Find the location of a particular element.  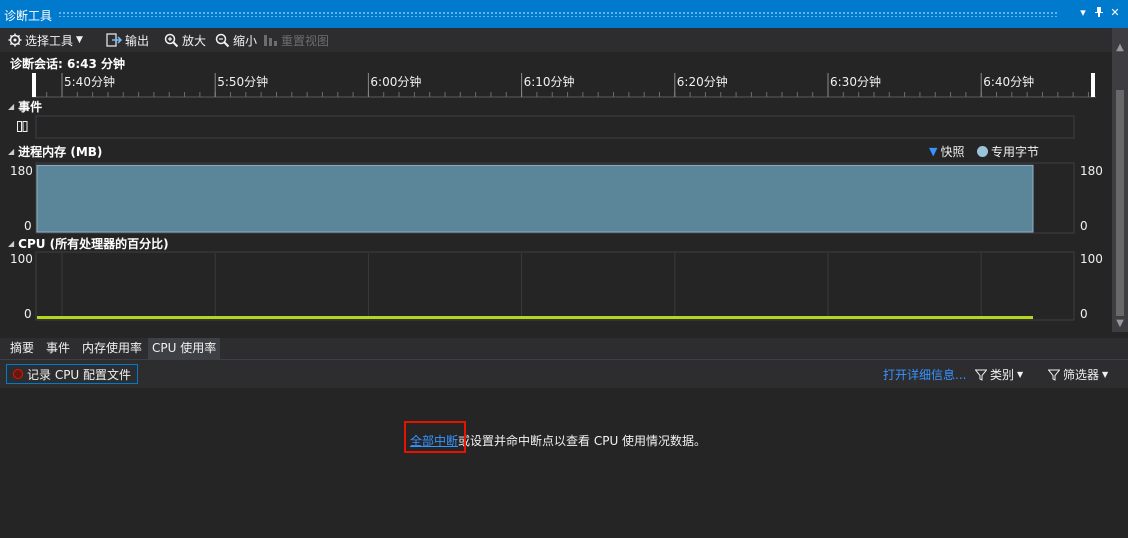

cpu-lane is located at coordinates (555, 286).